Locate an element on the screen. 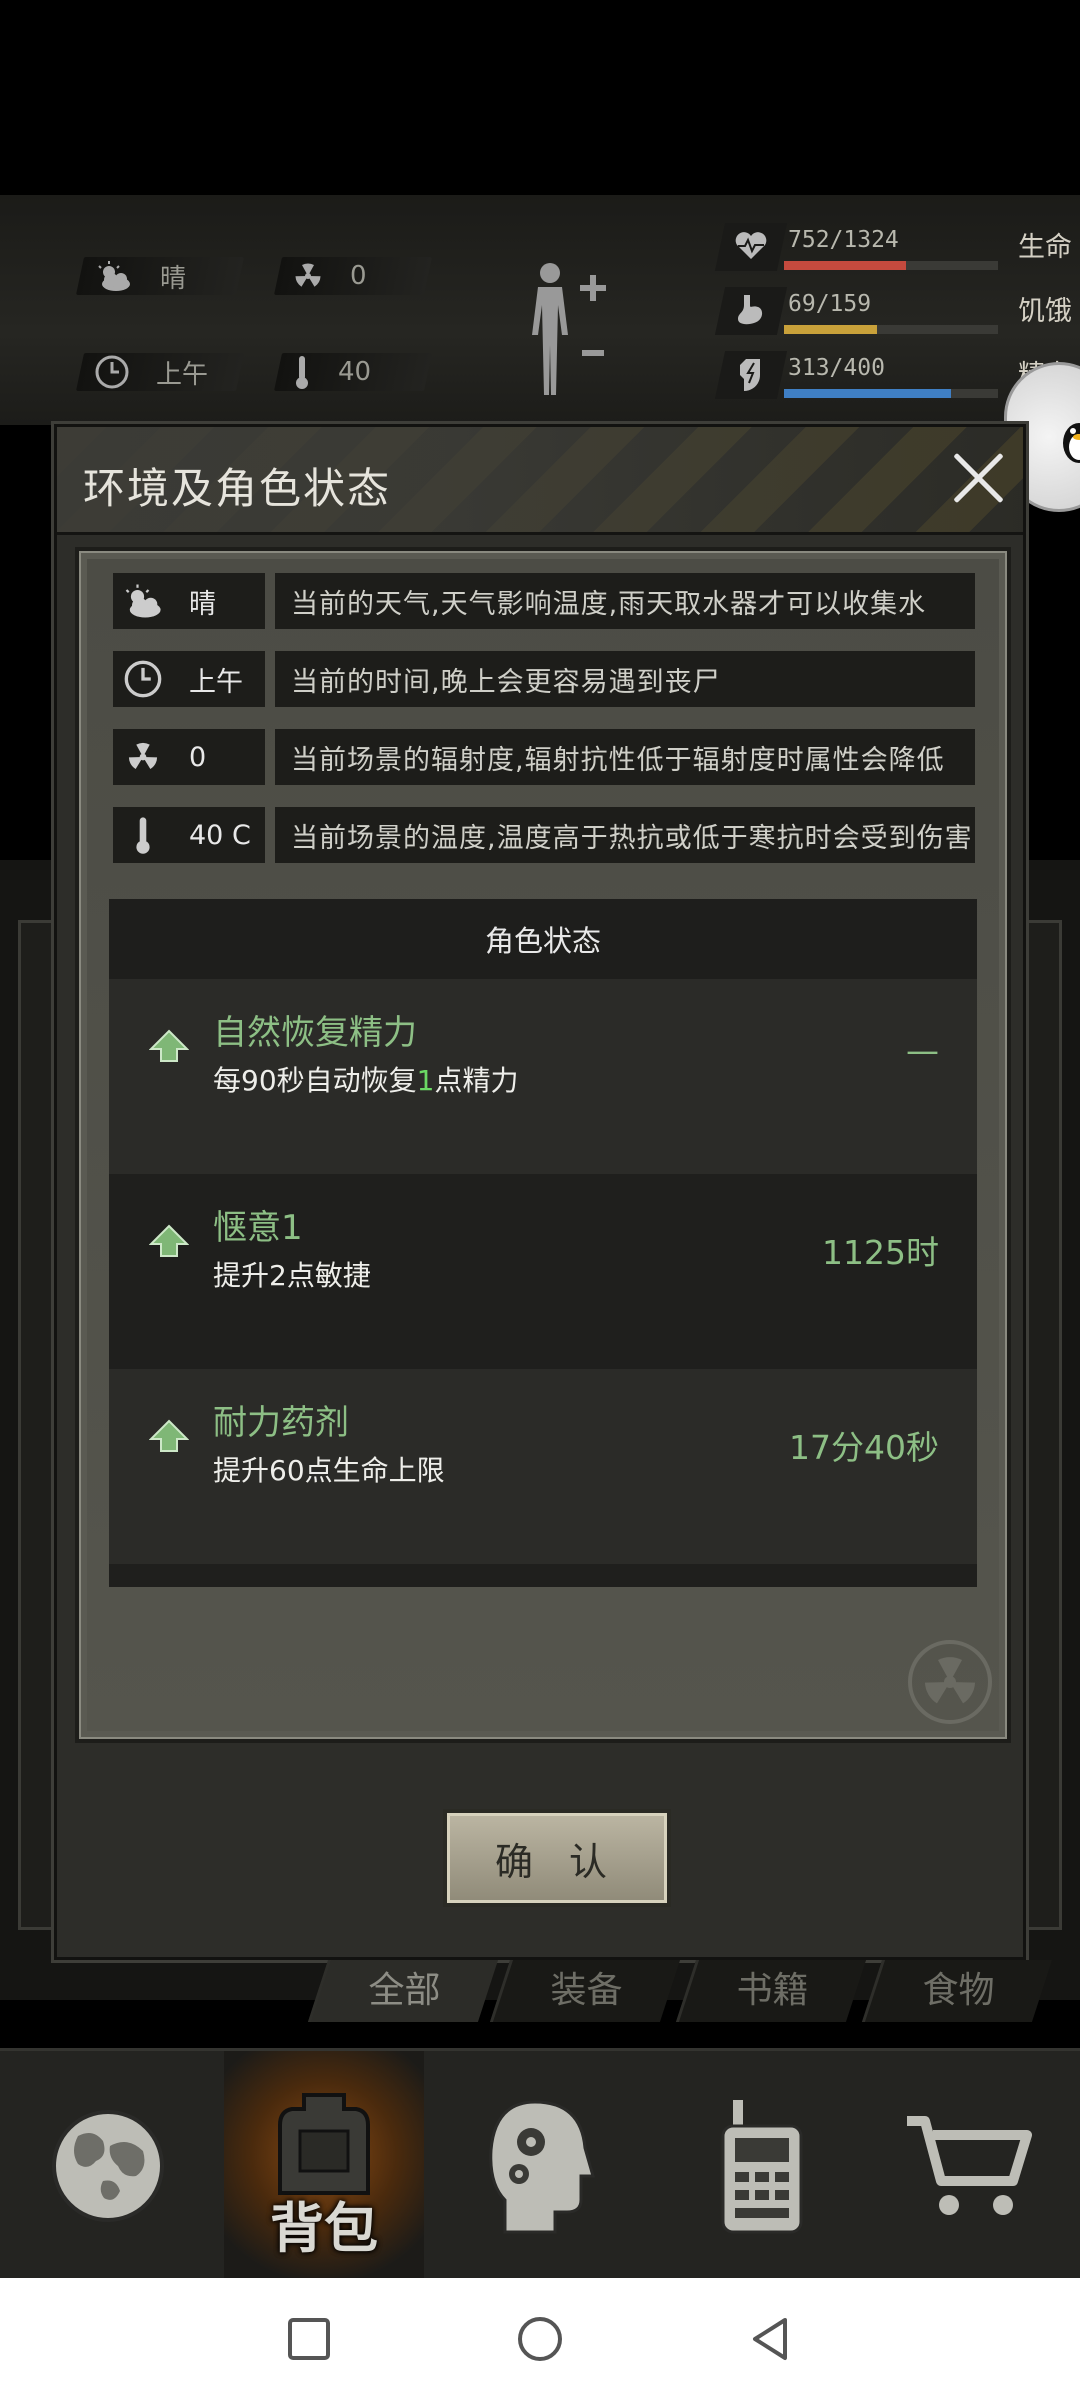 Image resolution: width=1080 pixels, height=2400 pixels. status-desc: 提升60点生命上限 is located at coordinates (329, 1470).